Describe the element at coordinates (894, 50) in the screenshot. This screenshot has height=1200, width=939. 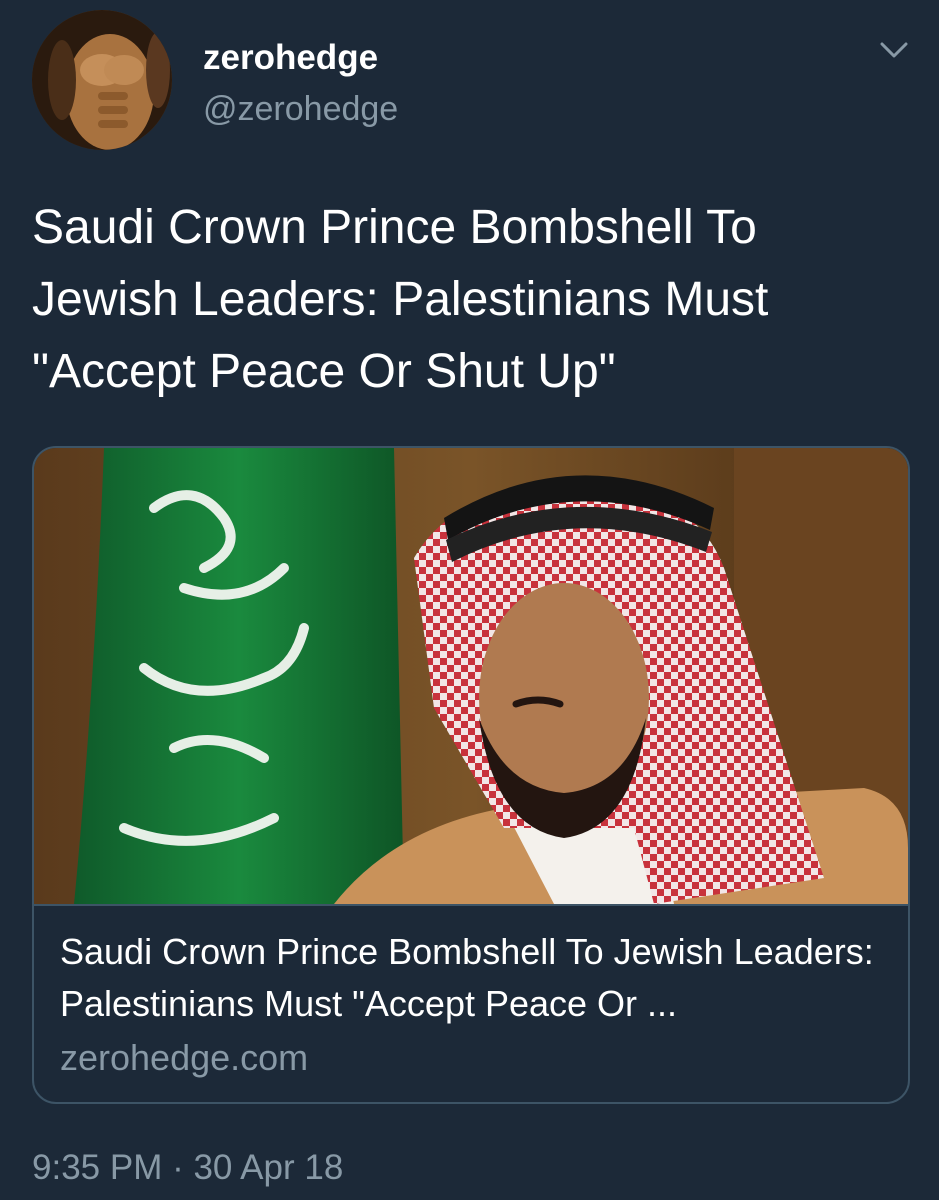
I see `chevron-down-icon` at that location.